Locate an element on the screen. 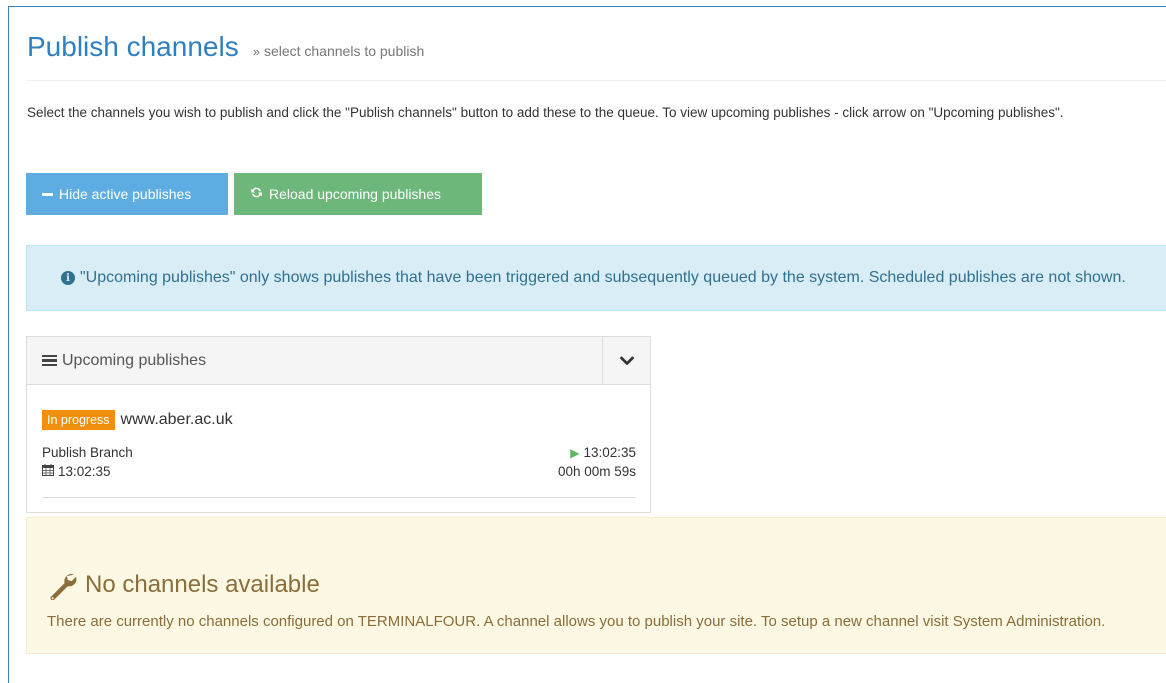  publish-site: www.aber.ac.uk is located at coordinates (176, 419).